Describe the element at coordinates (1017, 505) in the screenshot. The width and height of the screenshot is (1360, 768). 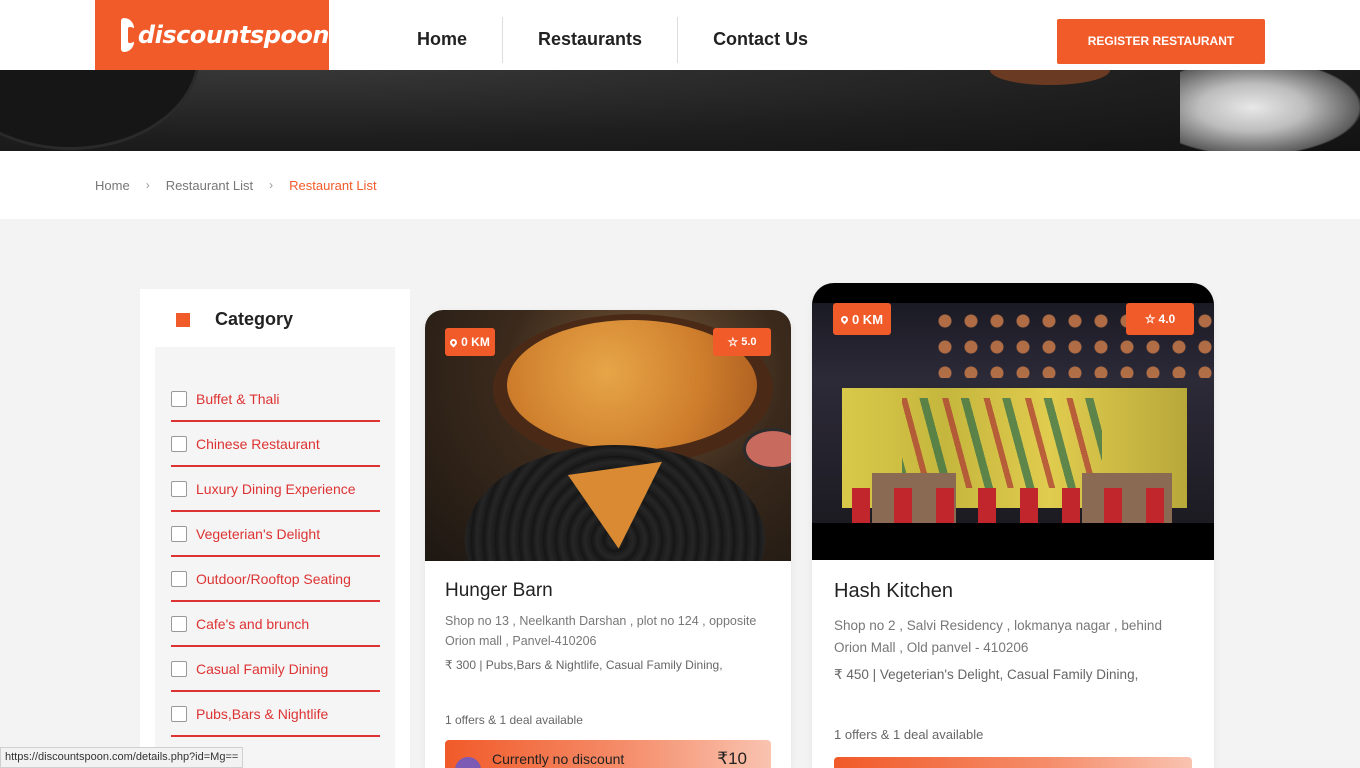
I see `chairs-image` at that location.